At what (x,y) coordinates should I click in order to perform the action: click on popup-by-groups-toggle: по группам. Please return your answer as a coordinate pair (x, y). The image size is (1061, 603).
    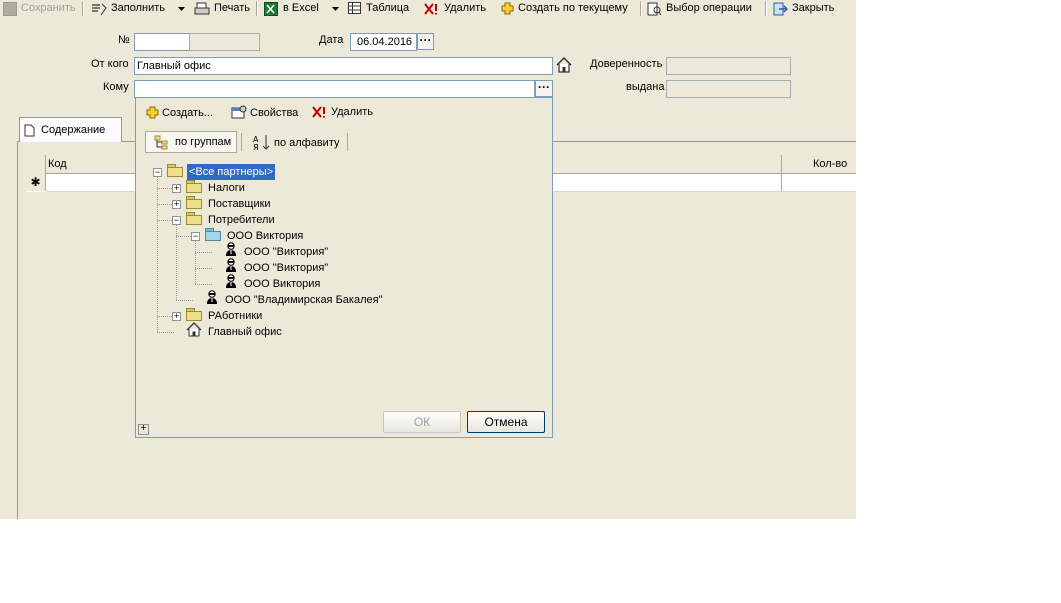
    Looking at the image, I should click on (191, 142).